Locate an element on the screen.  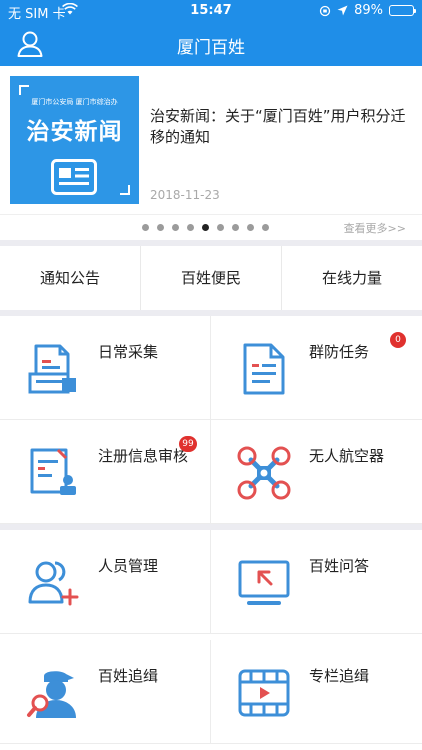
thumbnail-title: 治安新闻 is located at coordinates (74, 132).